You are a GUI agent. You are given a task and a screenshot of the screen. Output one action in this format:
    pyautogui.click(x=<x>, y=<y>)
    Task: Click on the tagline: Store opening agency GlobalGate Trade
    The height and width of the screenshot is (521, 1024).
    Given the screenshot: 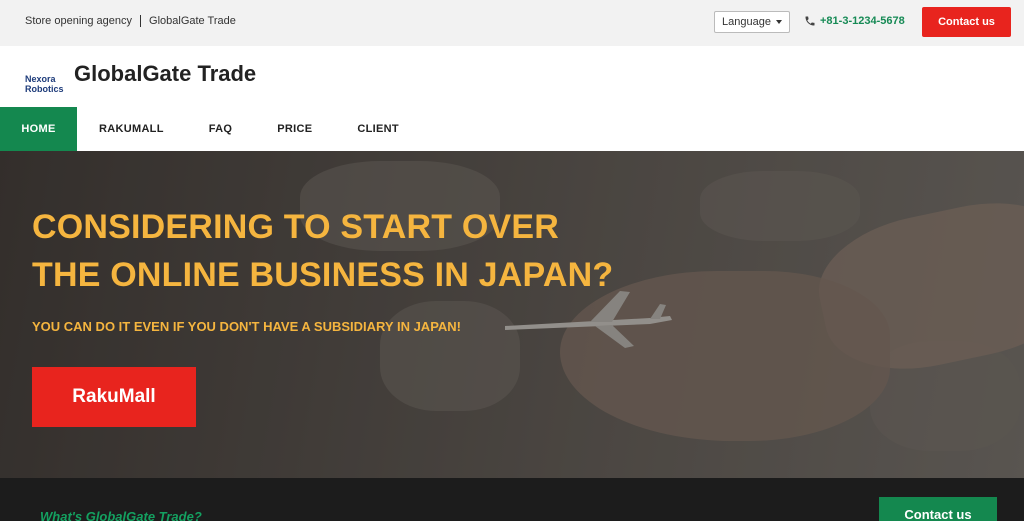 What is the action you would take?
    pyautogui.click(x=130, y=21)
    